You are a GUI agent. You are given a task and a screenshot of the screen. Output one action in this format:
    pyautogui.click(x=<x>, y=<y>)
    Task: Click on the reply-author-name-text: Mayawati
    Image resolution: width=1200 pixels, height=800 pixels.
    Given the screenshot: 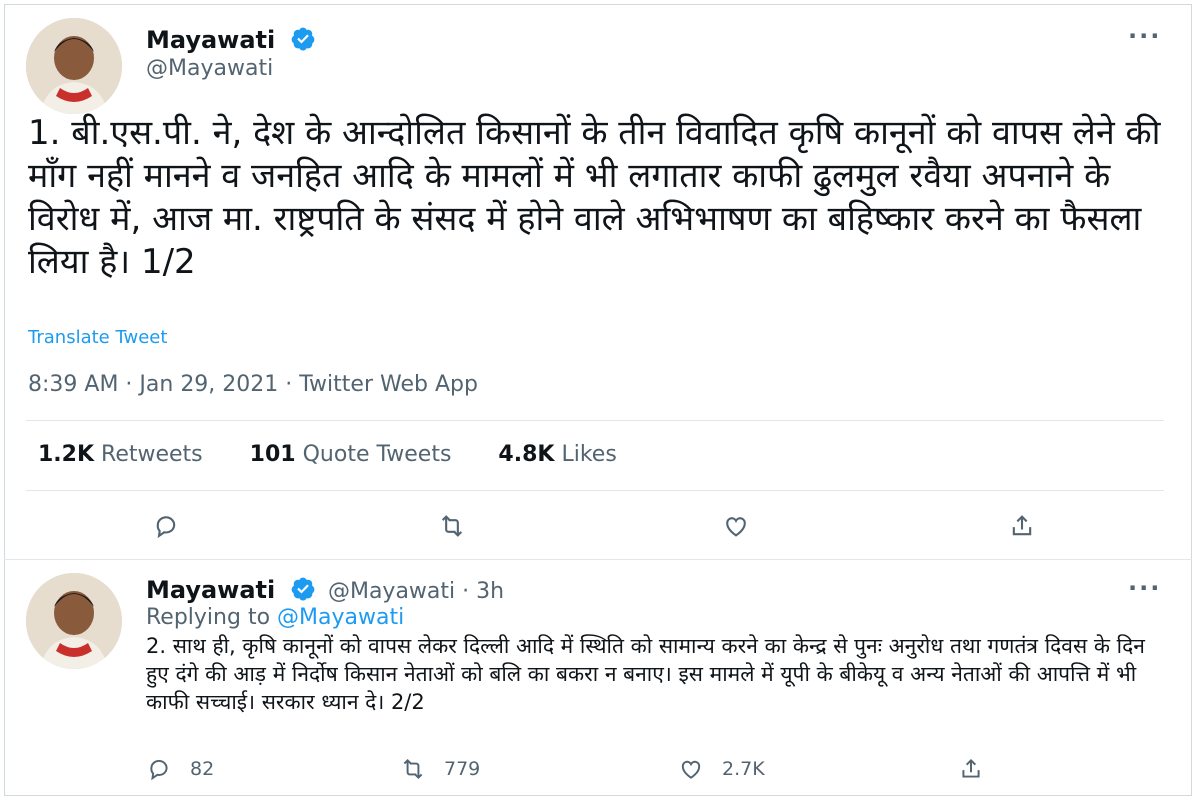 What is the action you would take?
    pyautogui.click(x=210, y=590)
    